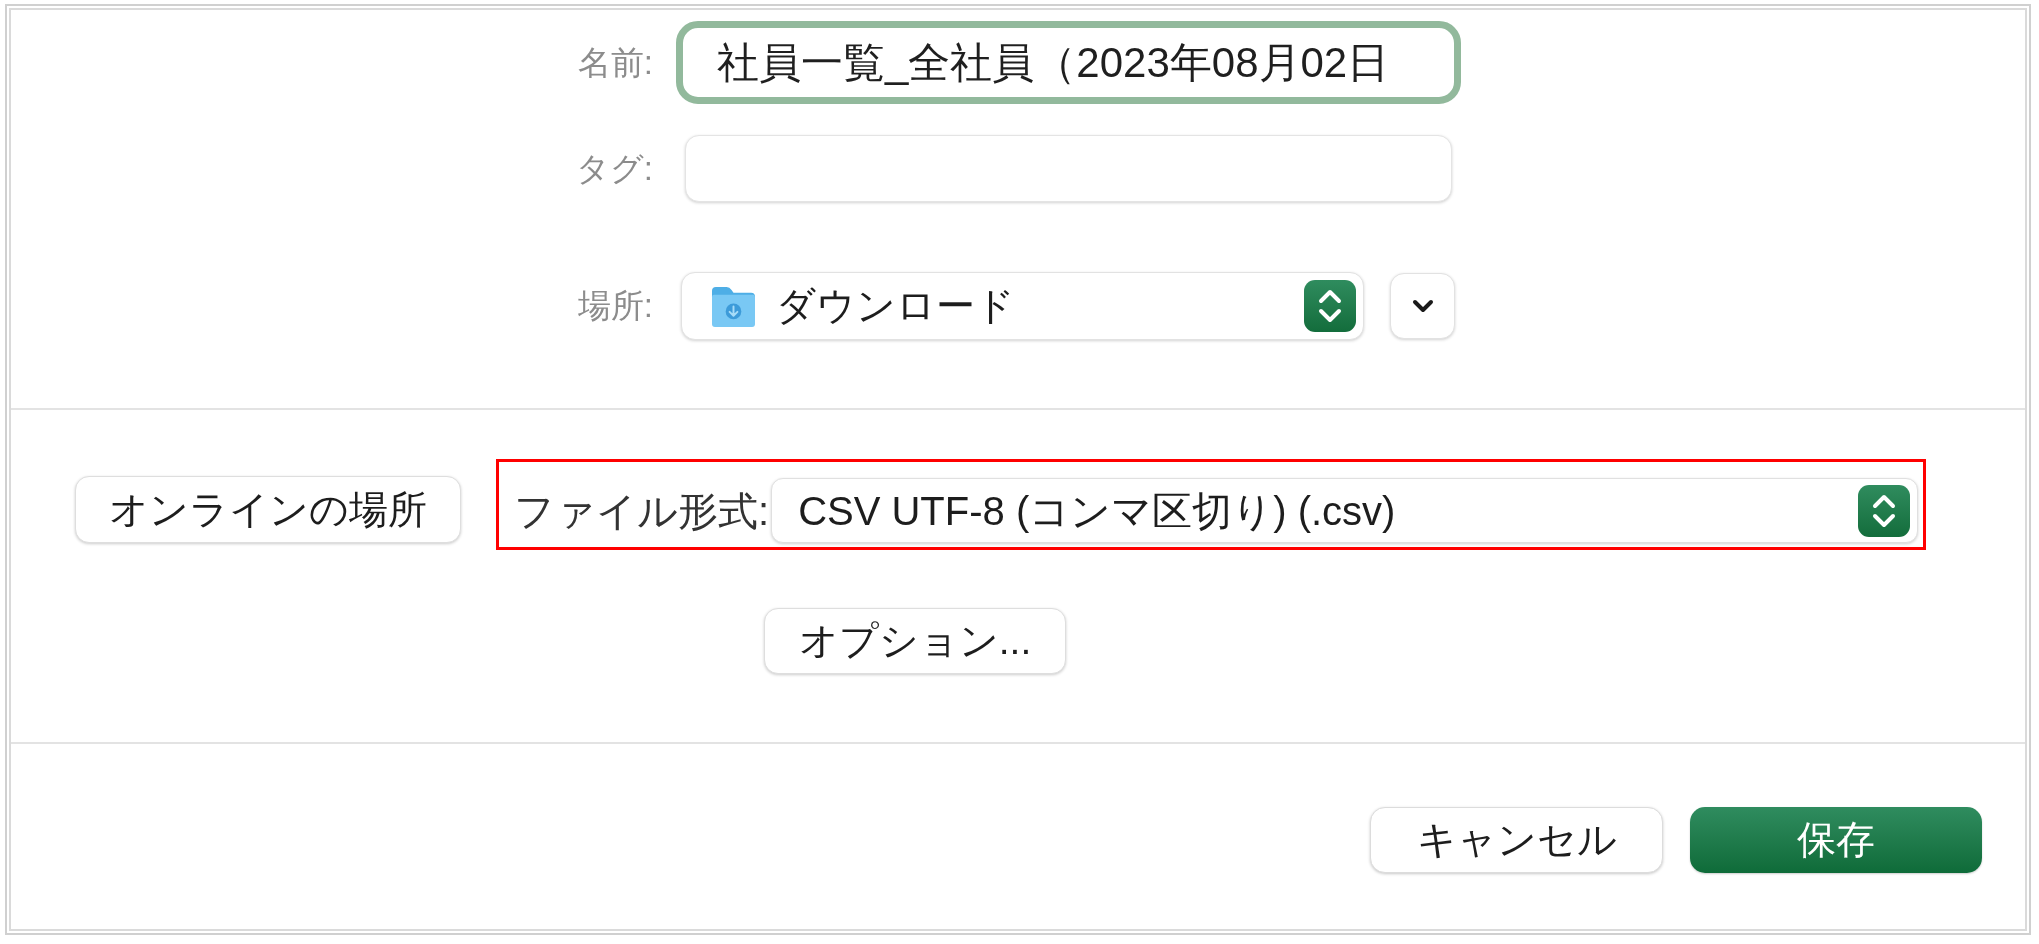 The image size is (2039, 944). Describe the element at coordinates (268, 509) in the screenshot. I see `online-locations-button: オンラインの場所` at that location.